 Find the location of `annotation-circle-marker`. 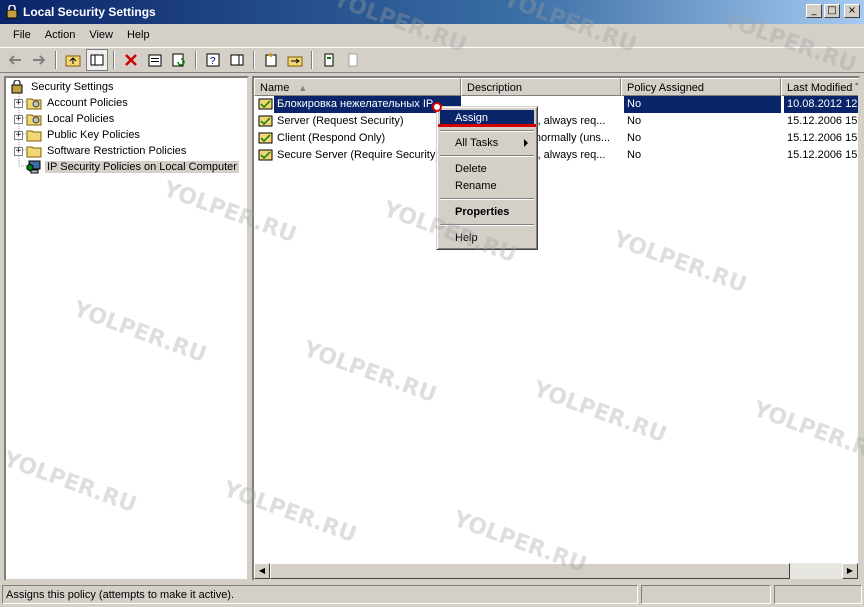

annotation-circle-marker is located at coordinates (437, 107).